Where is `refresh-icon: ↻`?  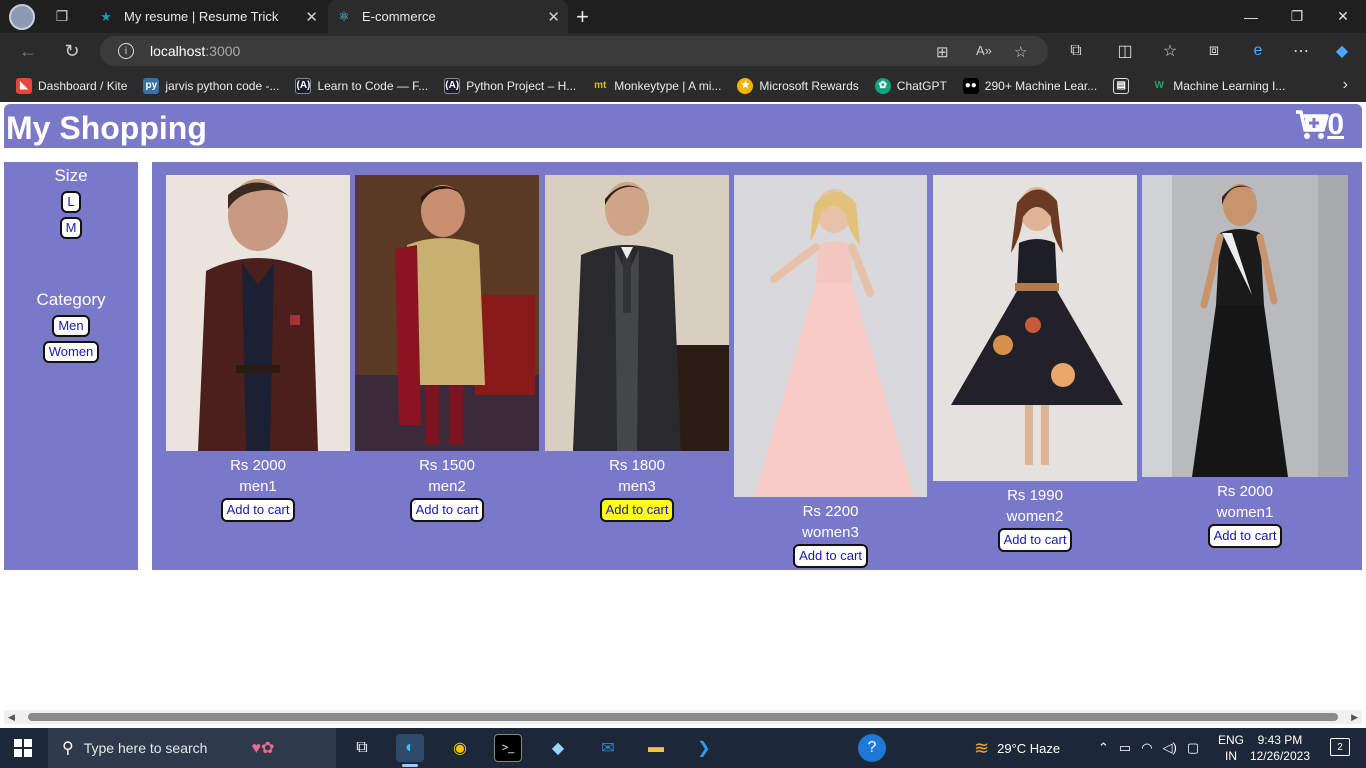
refresh-icon: ↻ is located at coordinates (72, 51).